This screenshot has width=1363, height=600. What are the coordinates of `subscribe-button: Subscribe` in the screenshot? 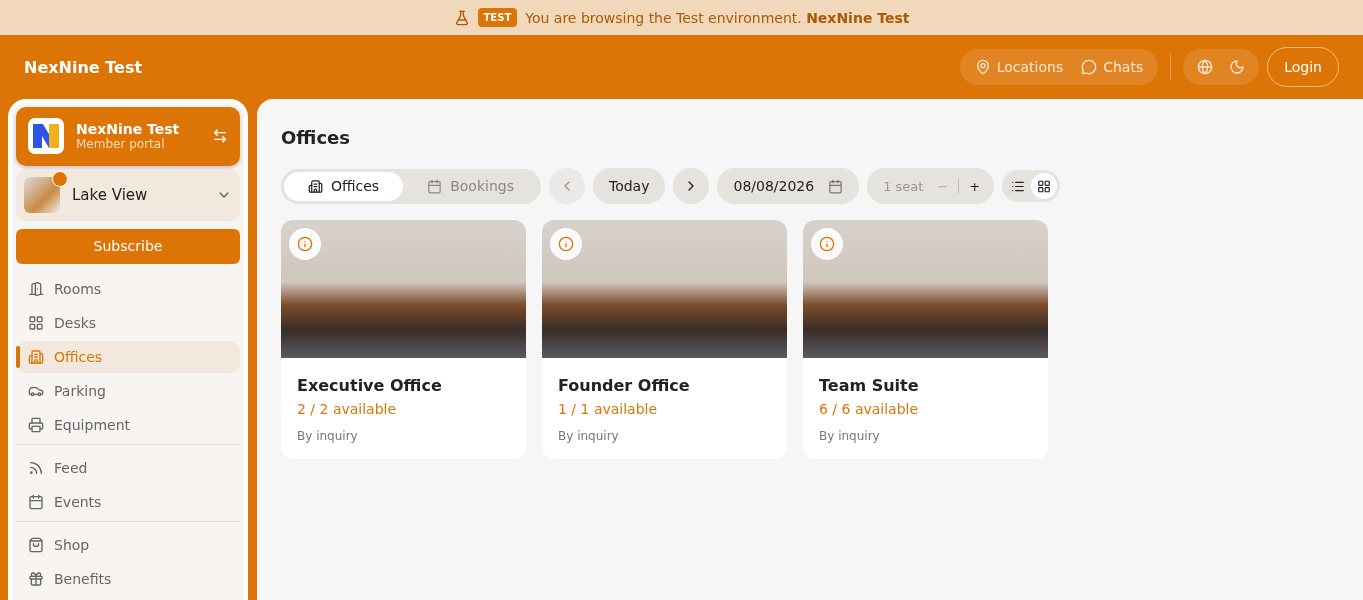 It's located at (128, 246).